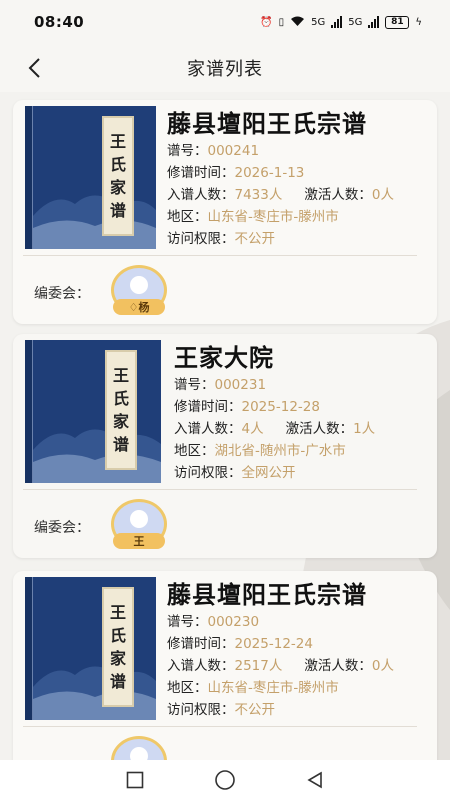  Describe the element at coordinates (225, 22) in the screenshot. I see `status-bar: 08:40 ⏰ ▯ 5G 5G 81 ϟ` at that location.